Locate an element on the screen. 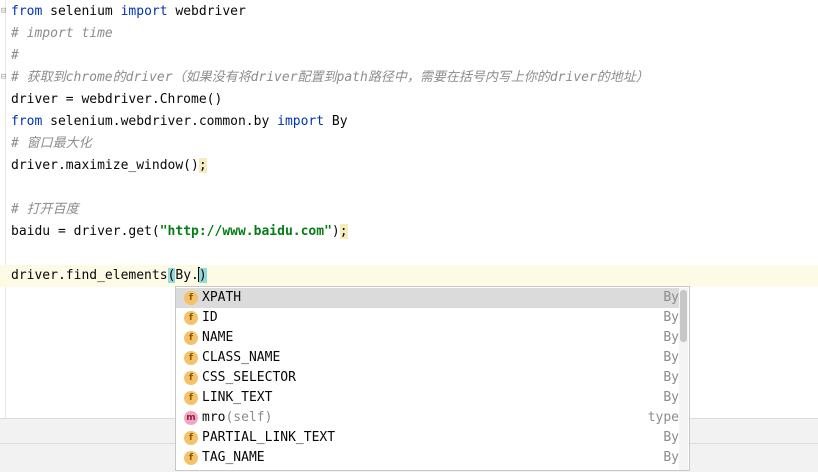 The height and width of the screenshot is (472, 818). comment-text: # import time is located at coordinates (62, 33).